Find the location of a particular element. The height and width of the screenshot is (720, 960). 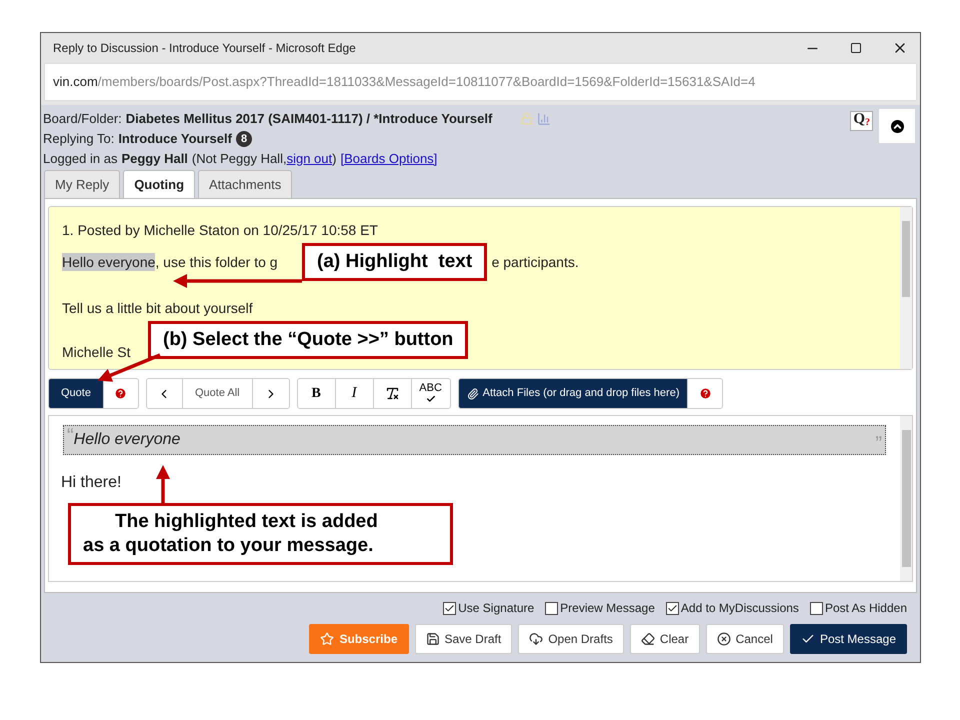

tab: Attachments is located at coordinates (245, 184).